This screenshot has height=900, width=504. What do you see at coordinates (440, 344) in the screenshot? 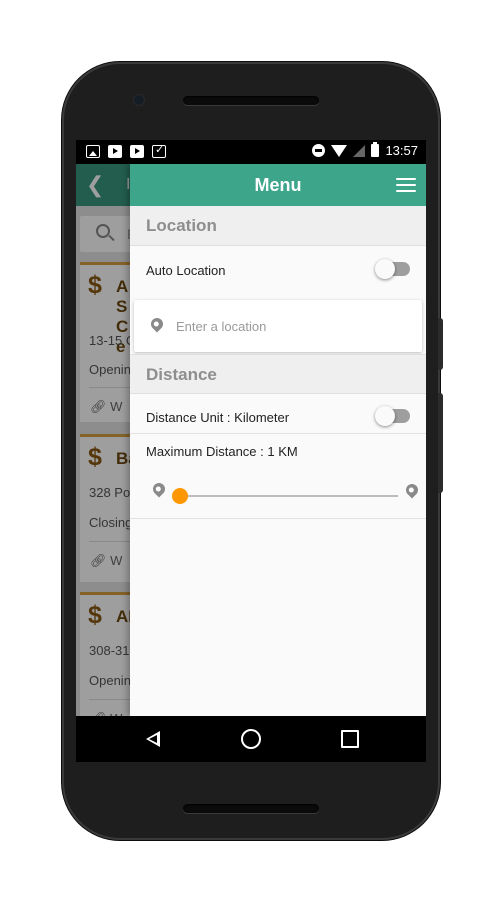
I see `volume-button` at bounding box center [440, 344].